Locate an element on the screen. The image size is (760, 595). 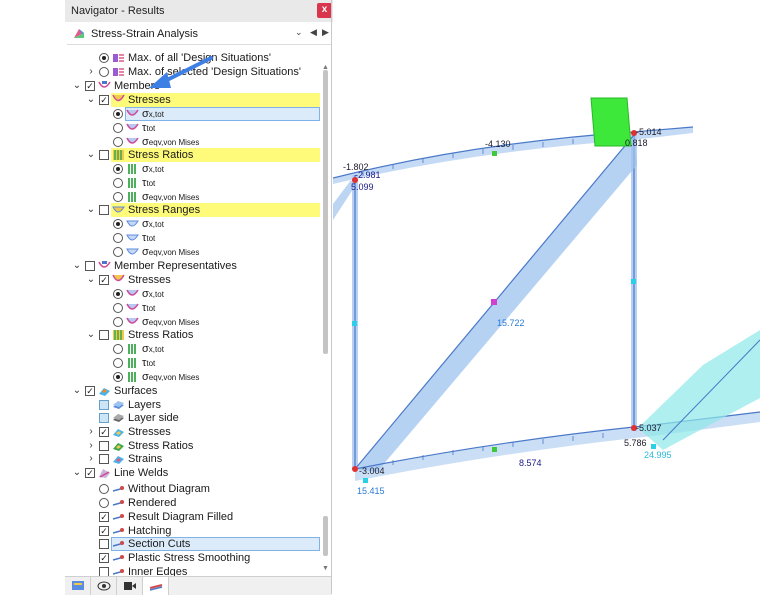
tree-item-inner-edges: Inner Edges is located at coordinates (193, 570).